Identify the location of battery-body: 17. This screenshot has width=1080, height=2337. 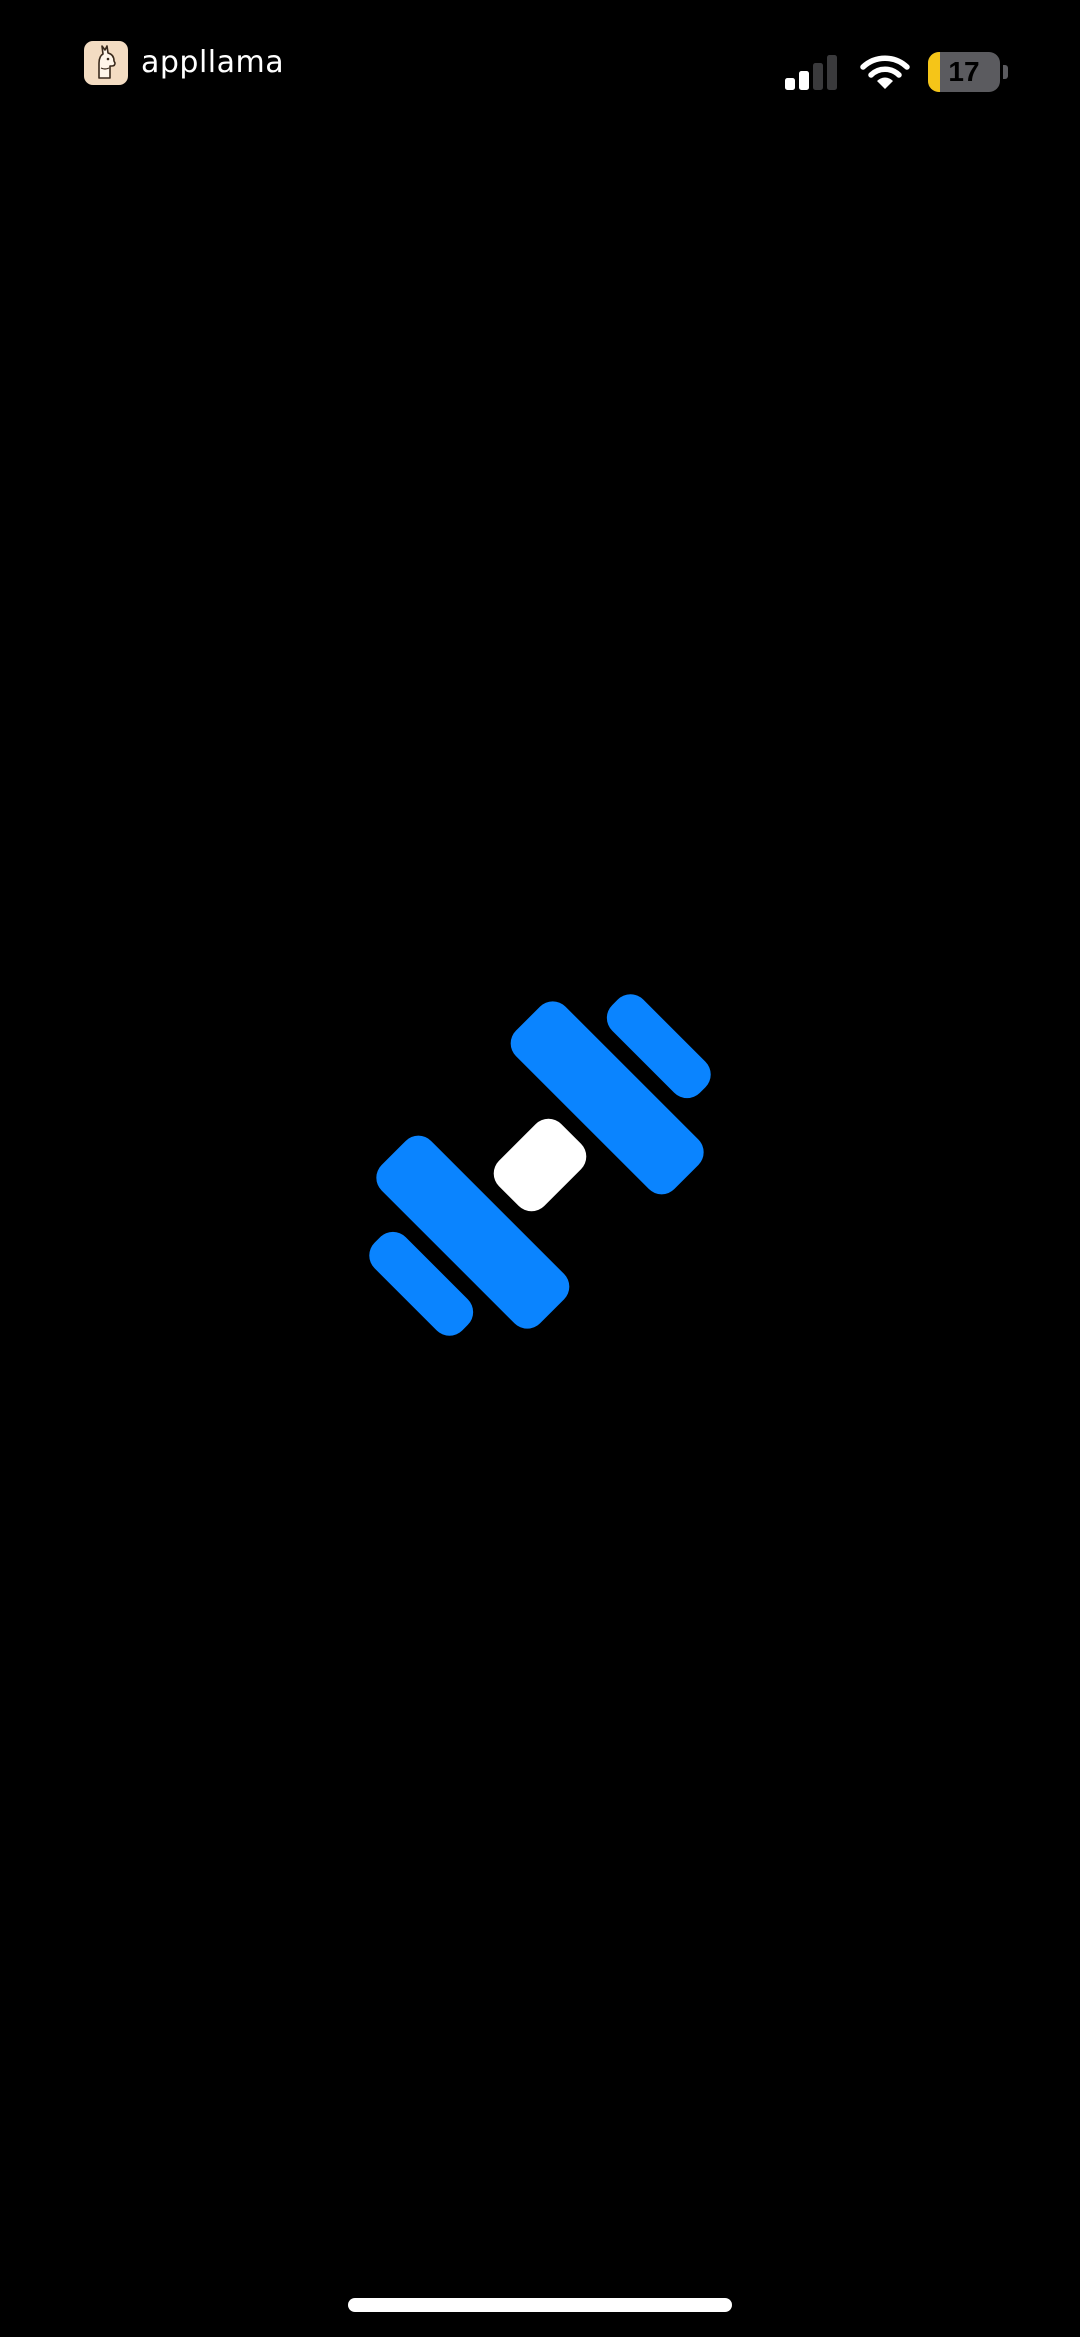
(964, 72).